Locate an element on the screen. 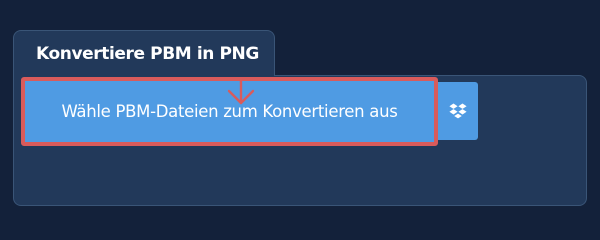  dropbox-button is located at coordinates (458, 111).